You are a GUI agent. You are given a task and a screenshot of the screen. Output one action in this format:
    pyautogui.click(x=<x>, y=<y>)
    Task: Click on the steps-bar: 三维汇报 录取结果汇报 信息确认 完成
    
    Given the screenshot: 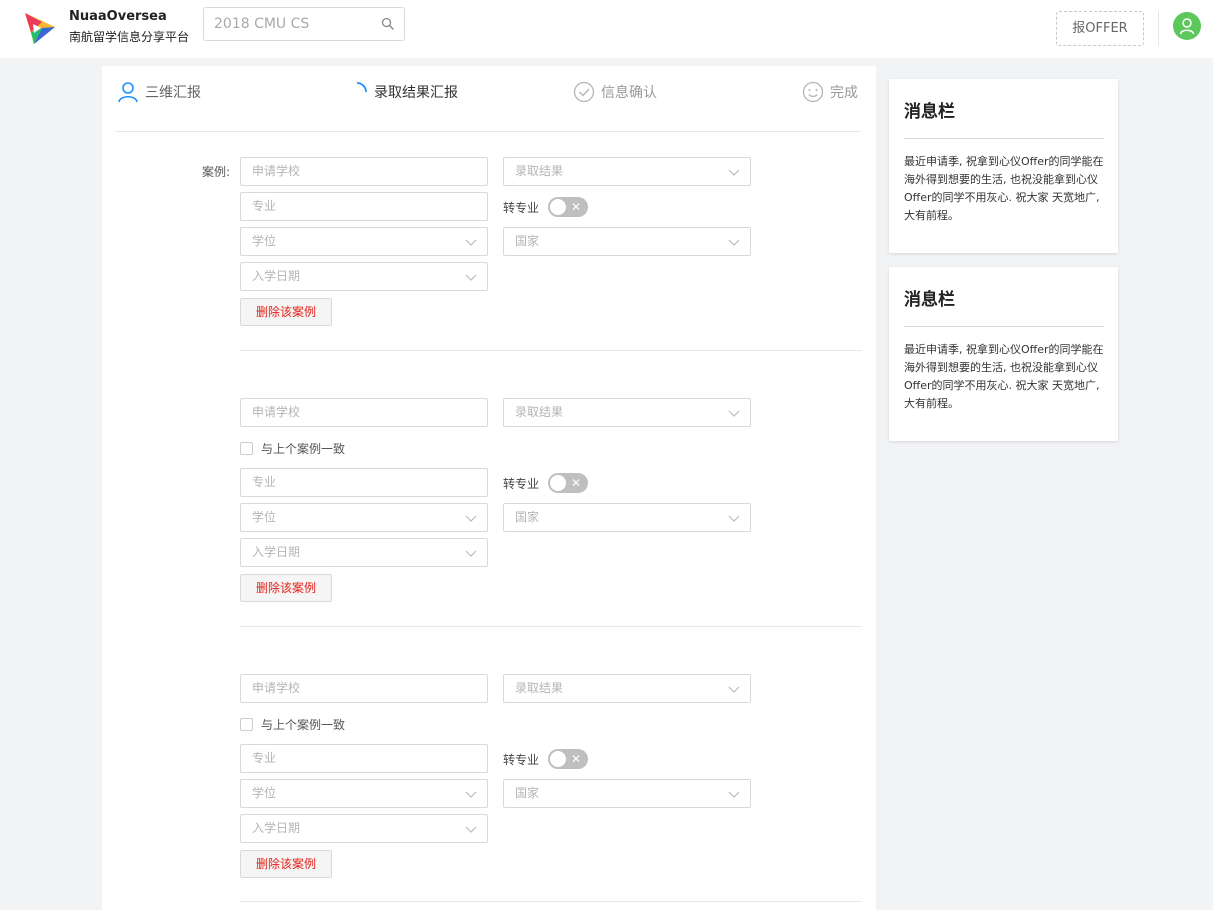 What is the action you would take?
    pyautogui.click(x=489, y=99)
    